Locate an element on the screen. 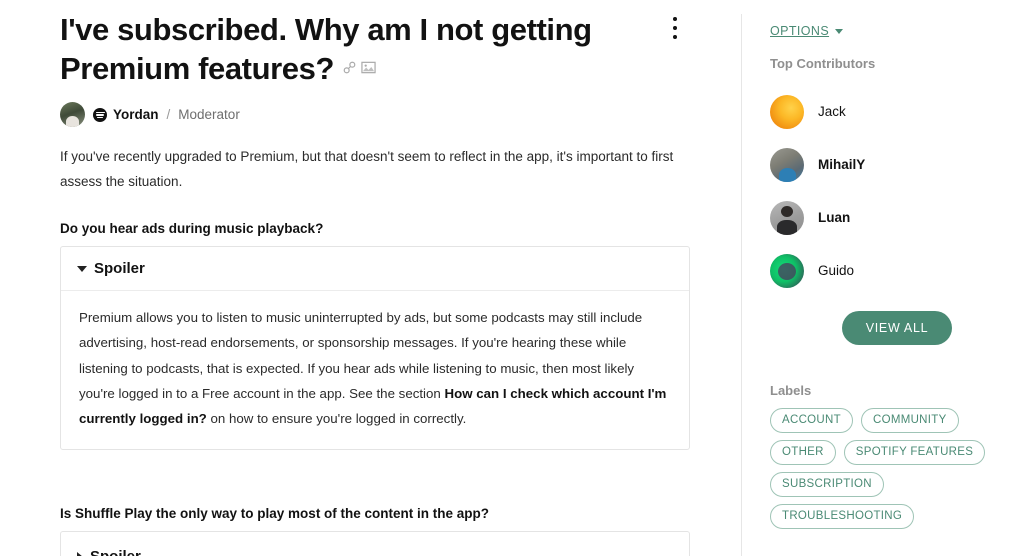 This screenshot has height=556, width=1024. luan-avatar is located at coordinates (787, 217).